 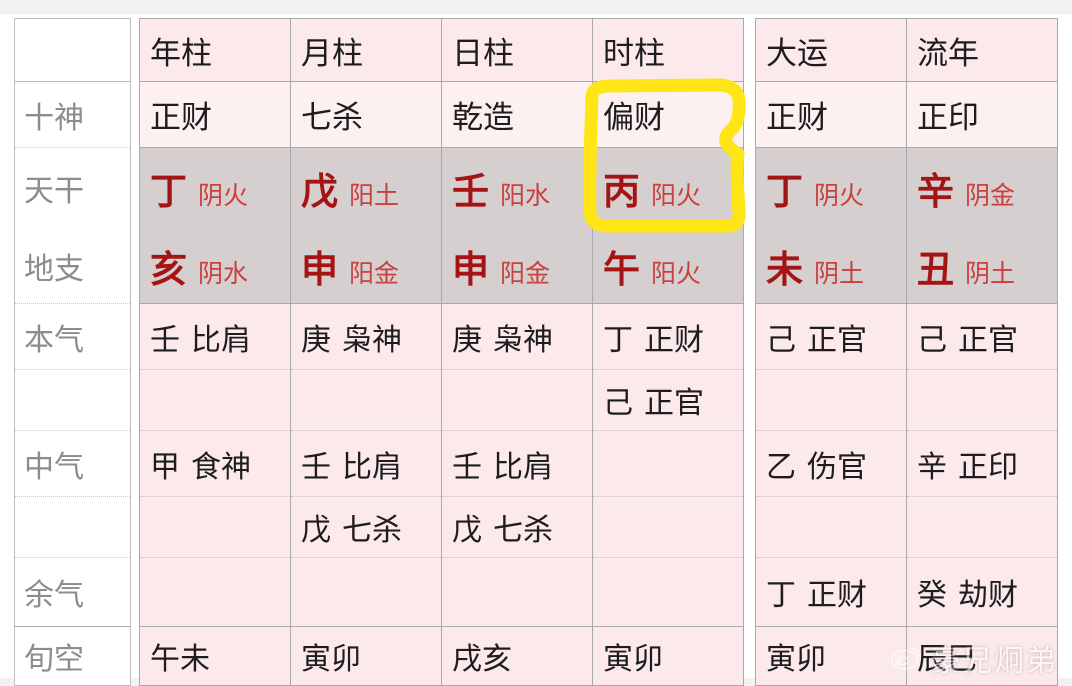 I want to click on xunkong-liunian: 辰巳, so click(x=982, y=656).